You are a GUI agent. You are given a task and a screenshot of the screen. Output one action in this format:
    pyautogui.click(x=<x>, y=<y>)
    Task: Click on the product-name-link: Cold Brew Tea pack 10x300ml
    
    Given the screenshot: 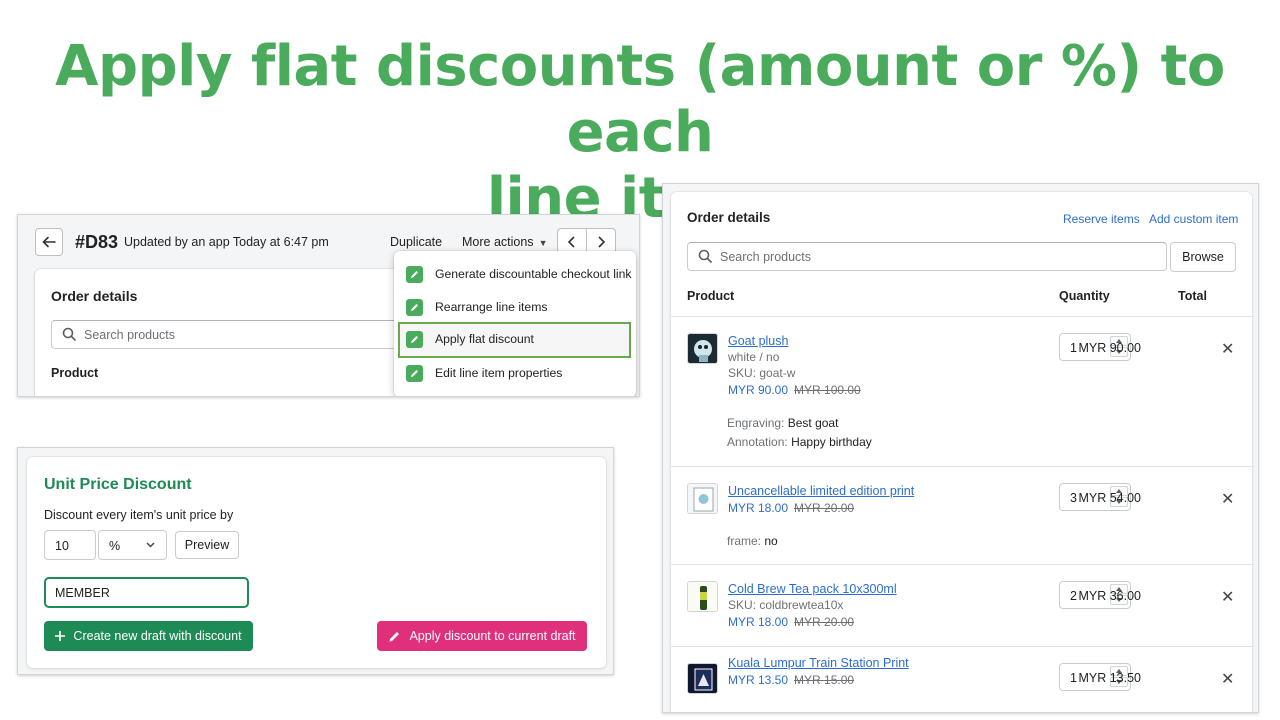 What is the action you would take?
    pyautogui.click(x=812, y=589)
    